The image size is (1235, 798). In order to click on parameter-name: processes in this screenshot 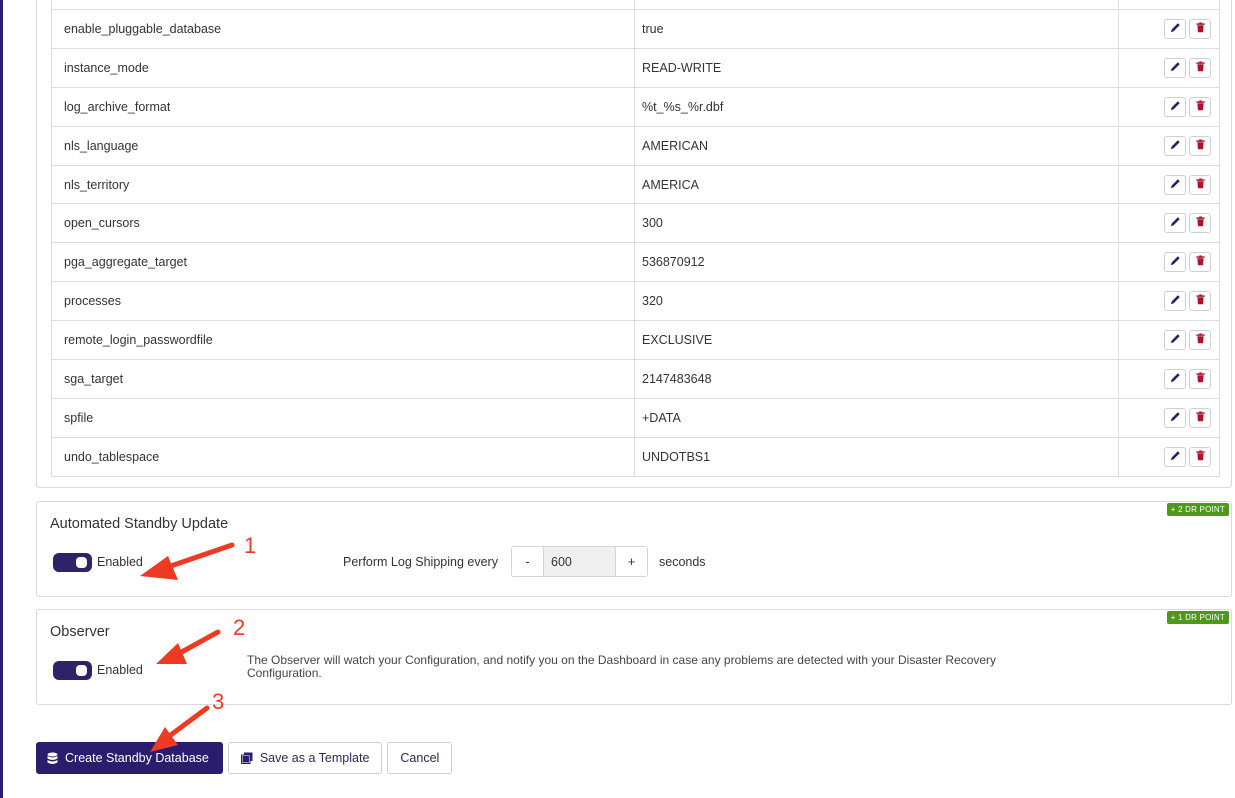, I will do `click(343, 301)`.